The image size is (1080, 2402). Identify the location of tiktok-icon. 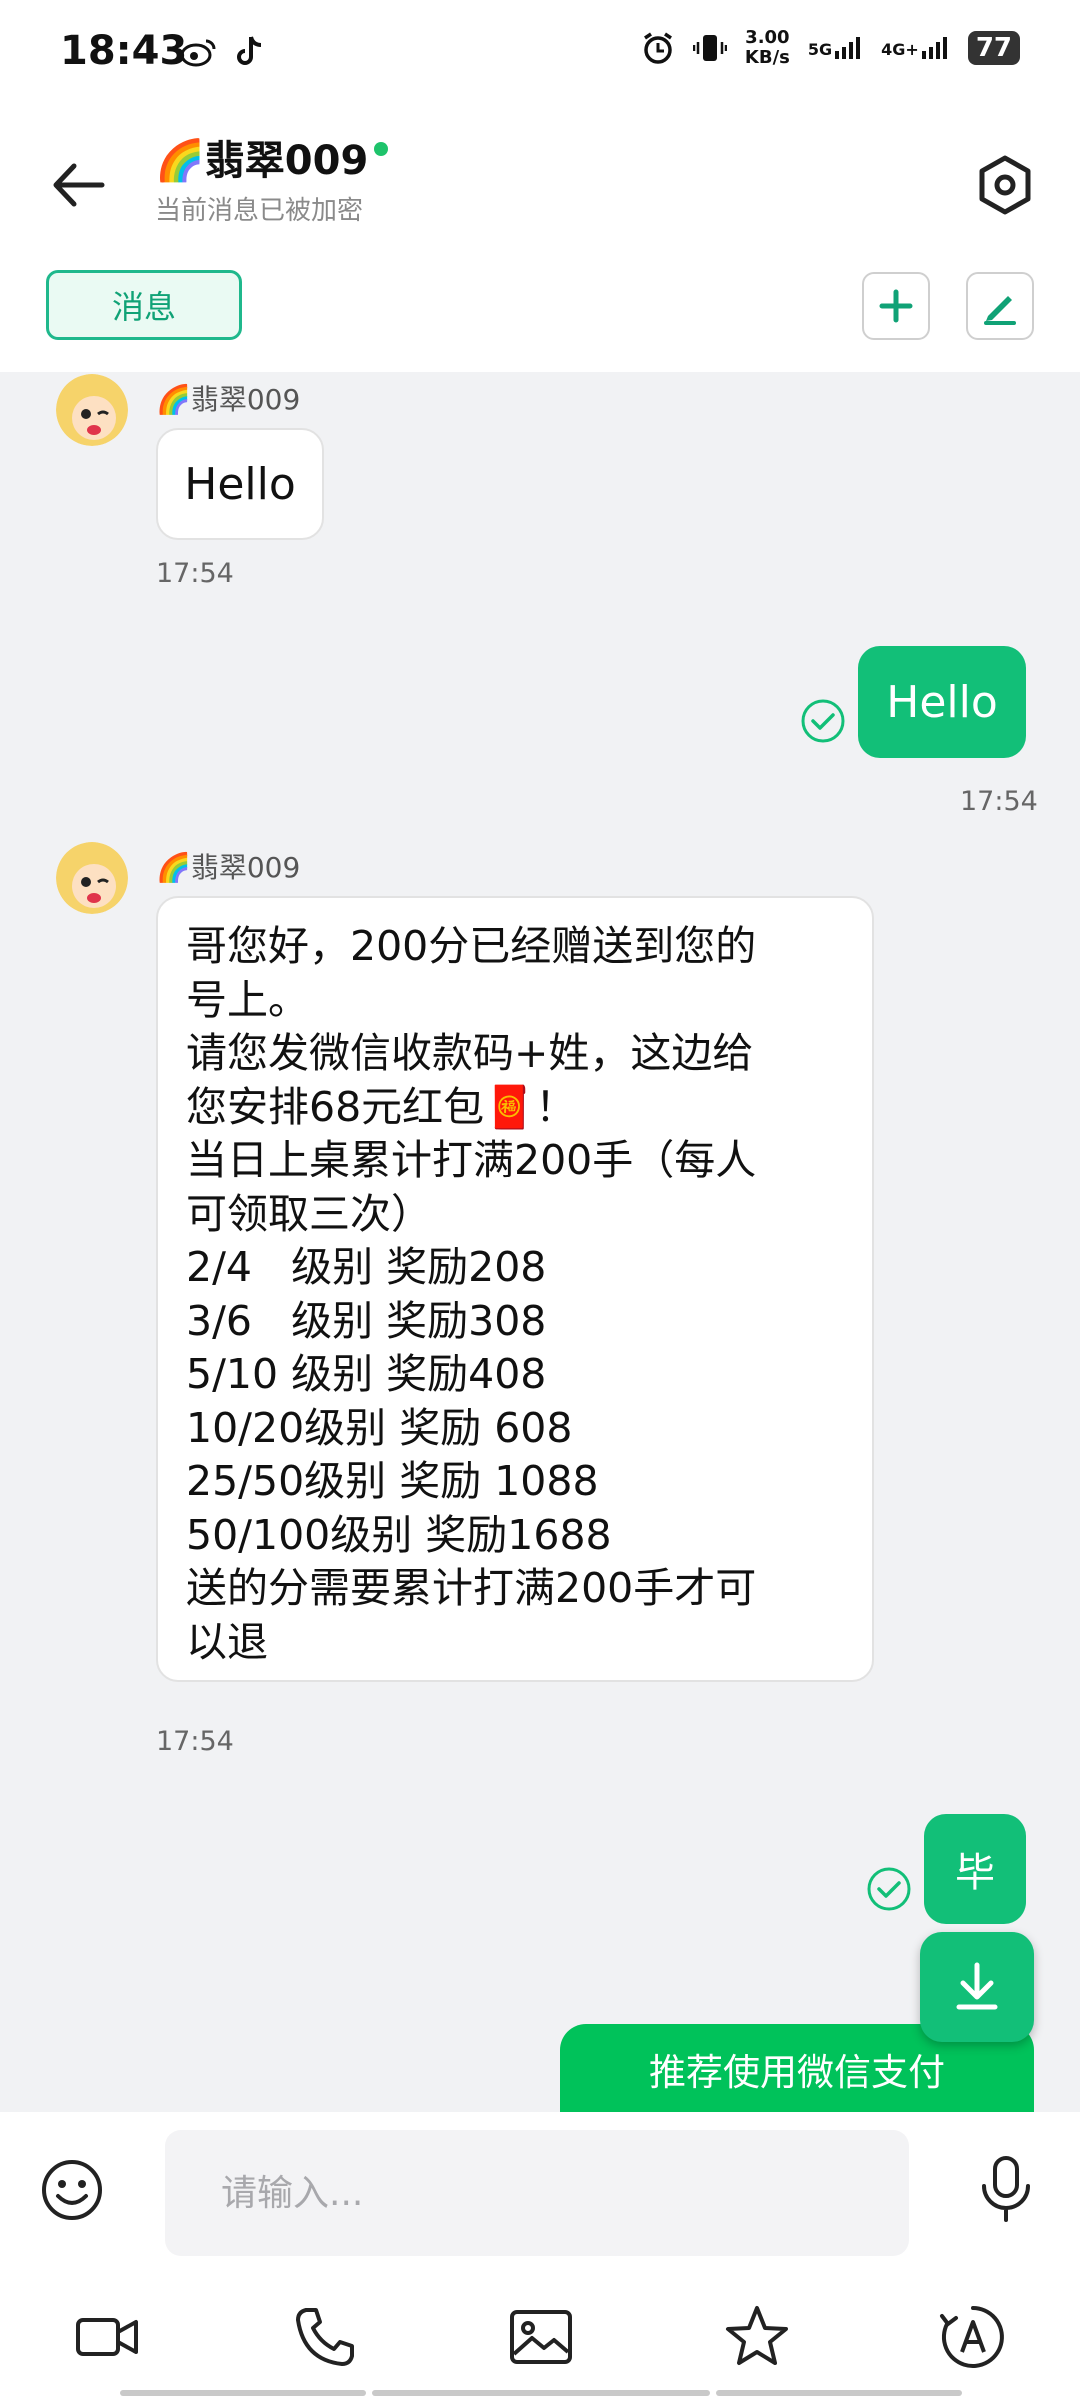
(248, 50).